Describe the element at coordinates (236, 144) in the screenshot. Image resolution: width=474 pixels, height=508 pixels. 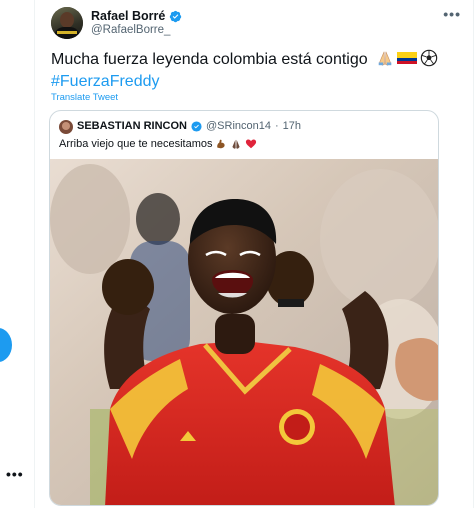
I see `folded-hands-dark-icon` at that location.